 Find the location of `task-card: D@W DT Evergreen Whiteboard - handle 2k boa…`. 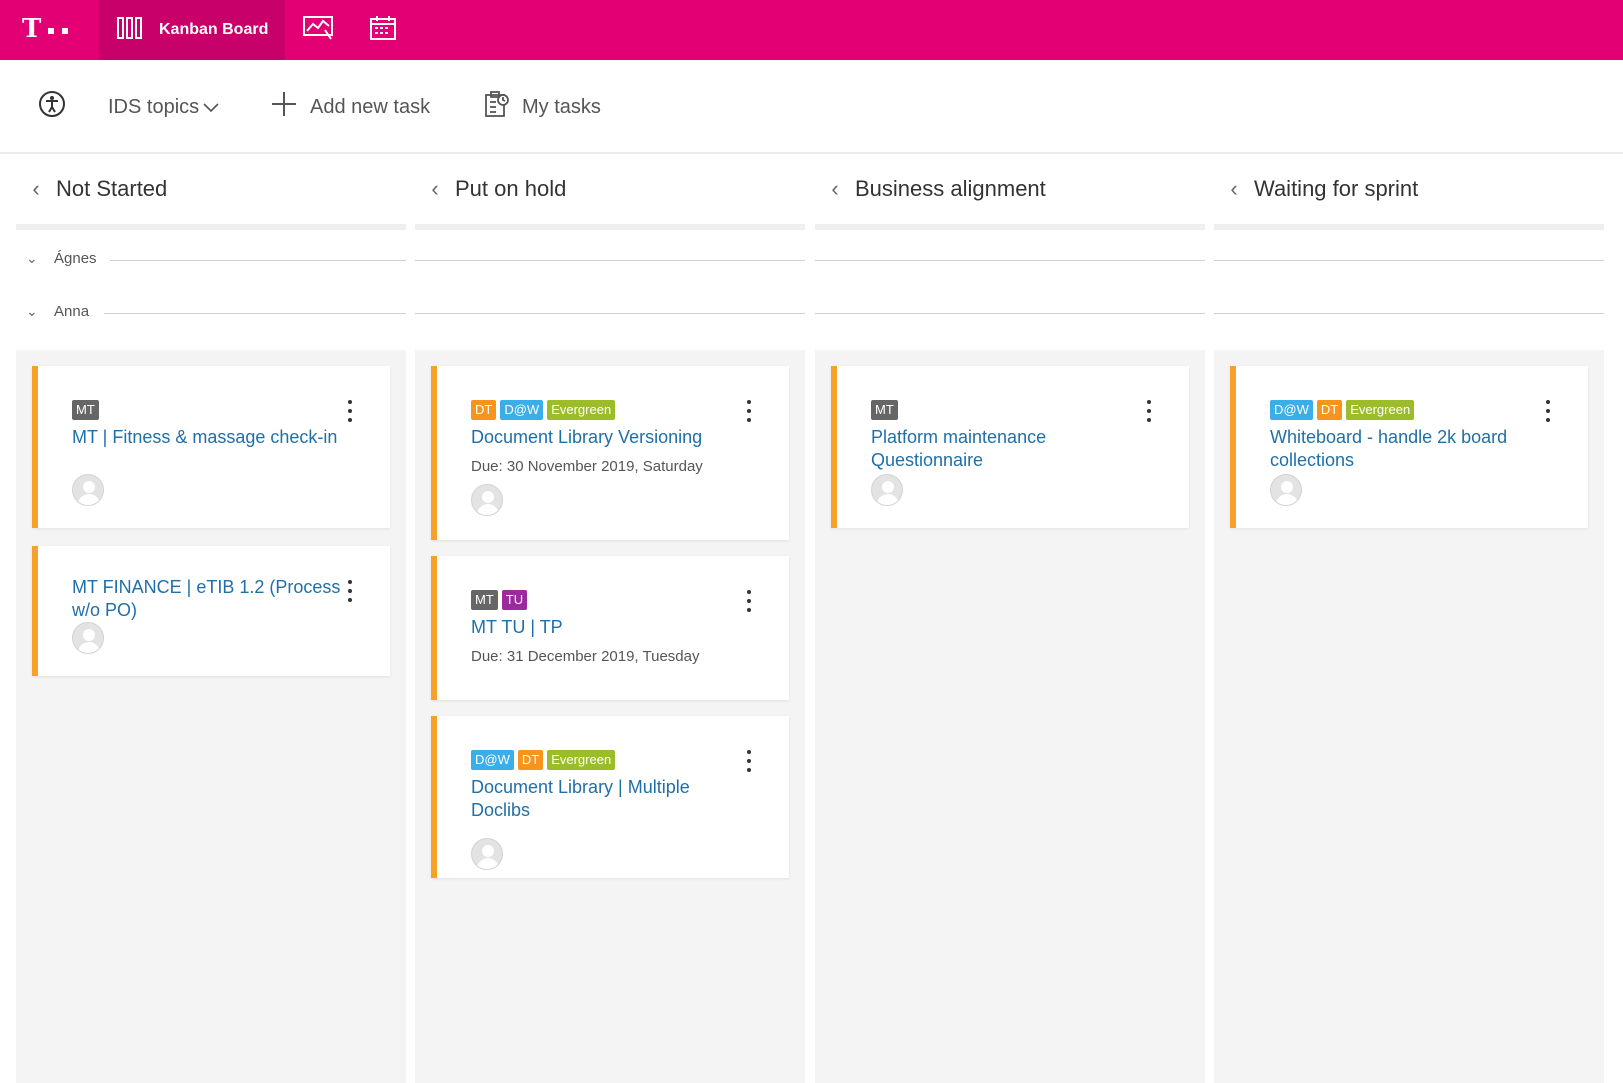

task-card: D@W DT Evergreen Whiteboard - handle 2k boa… is located at coordinates (1409, 447).